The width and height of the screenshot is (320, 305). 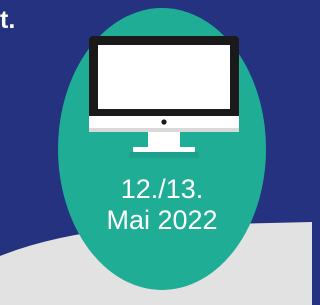 I want to click on event-date-line1: 12./13., so click(x=162, y=189).